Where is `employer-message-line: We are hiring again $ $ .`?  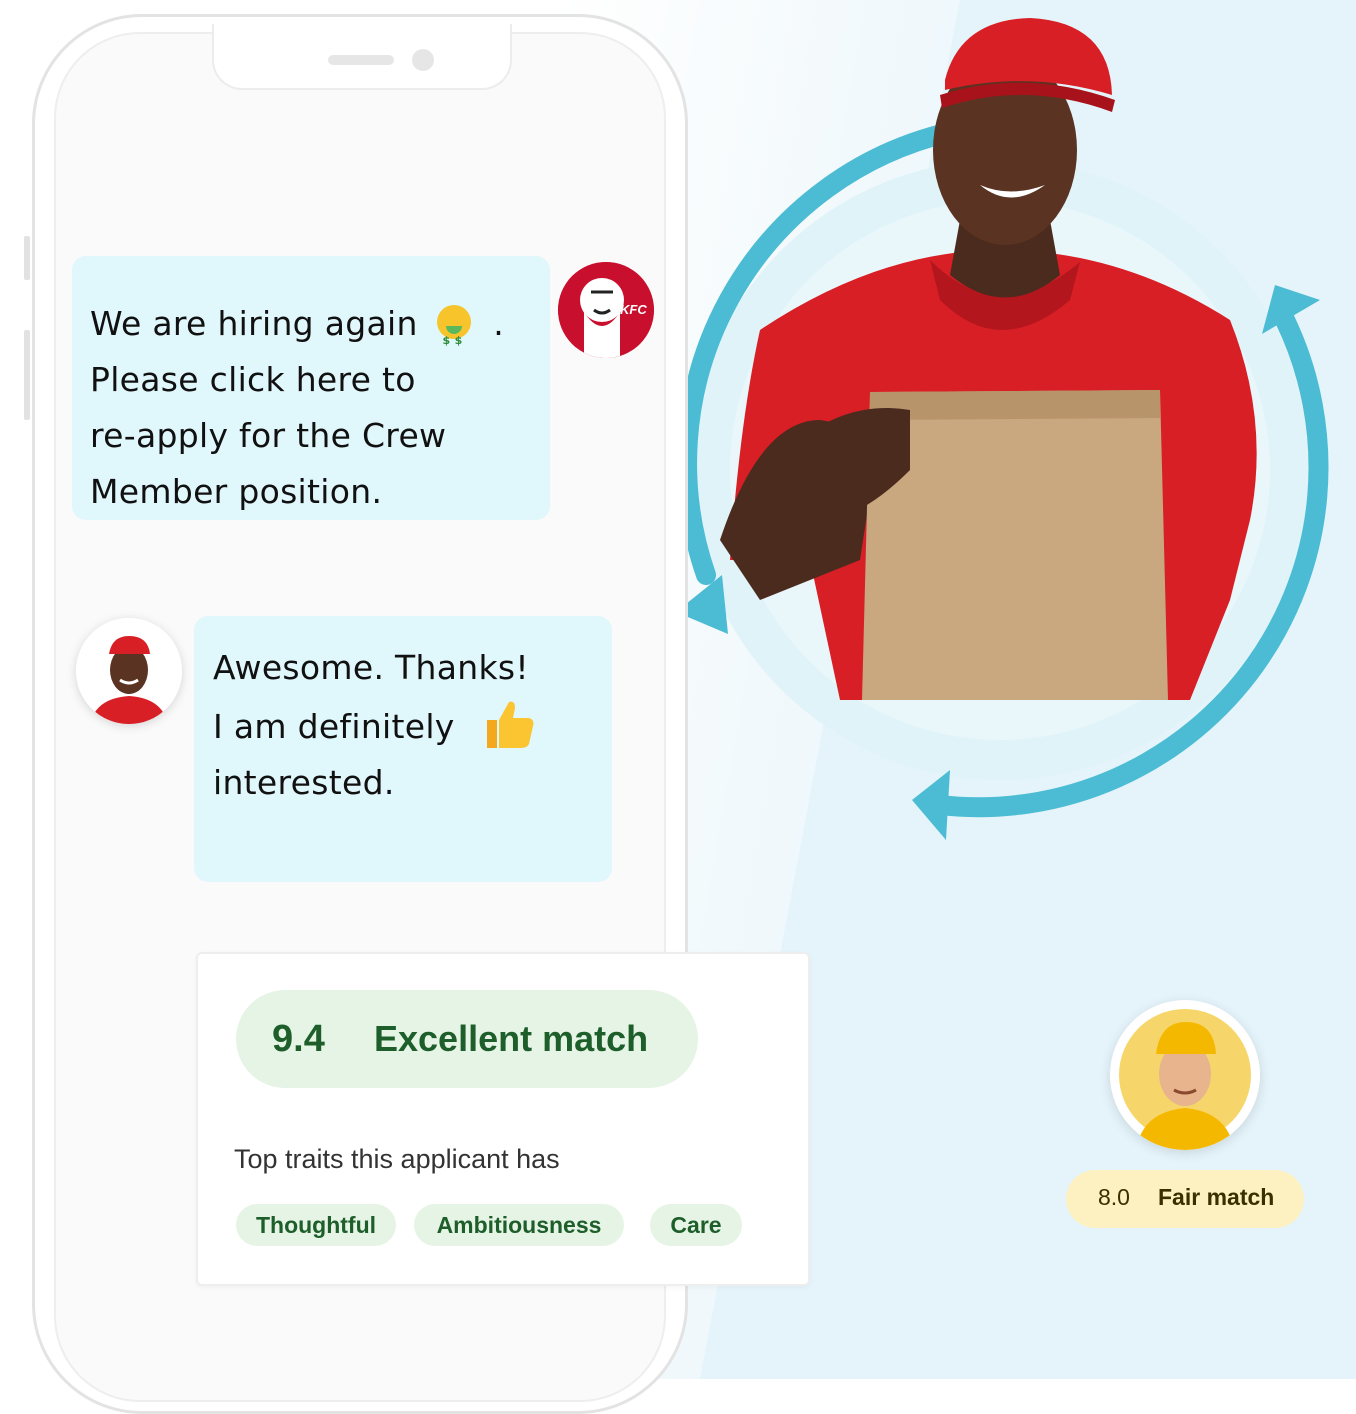
employer-message-line: We are hiring again $ $ . is located at coordinates (320, 324).